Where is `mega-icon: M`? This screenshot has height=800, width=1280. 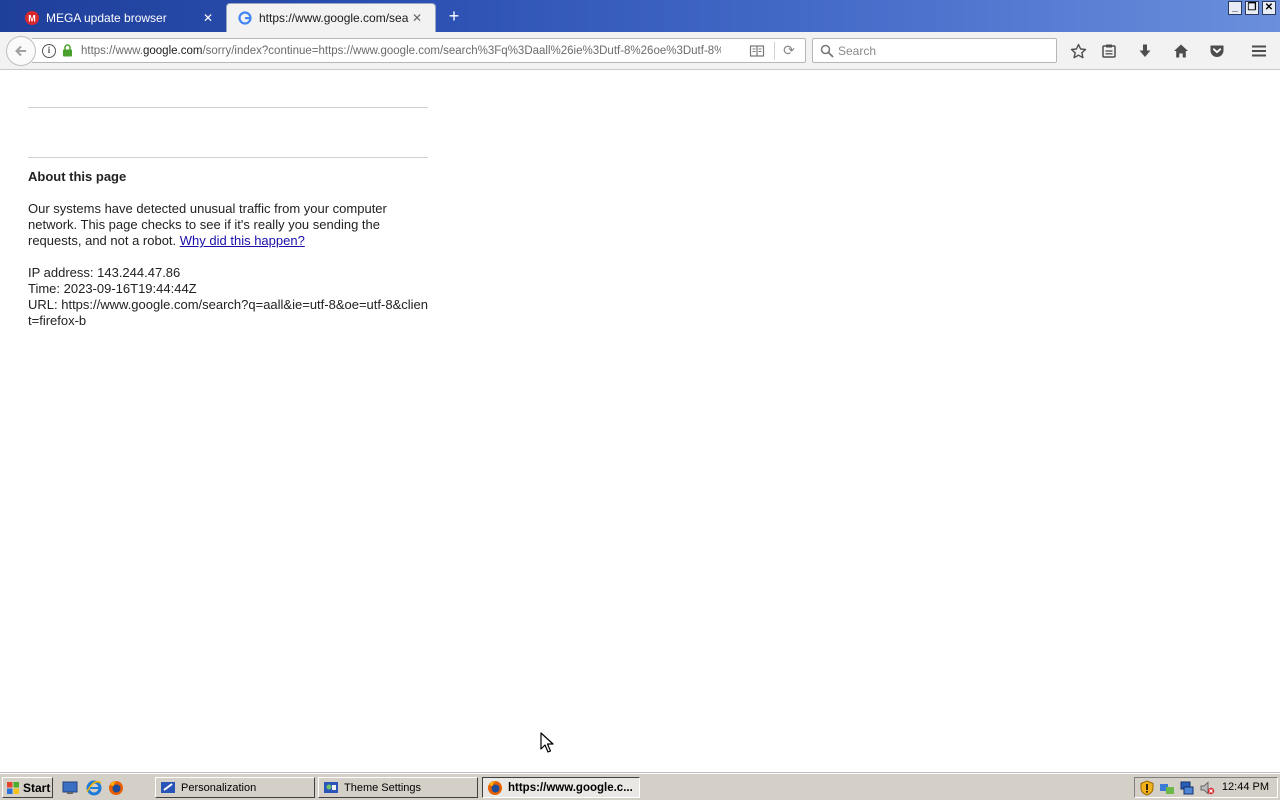
mega-icon: M is located at coordinates (32, 18).